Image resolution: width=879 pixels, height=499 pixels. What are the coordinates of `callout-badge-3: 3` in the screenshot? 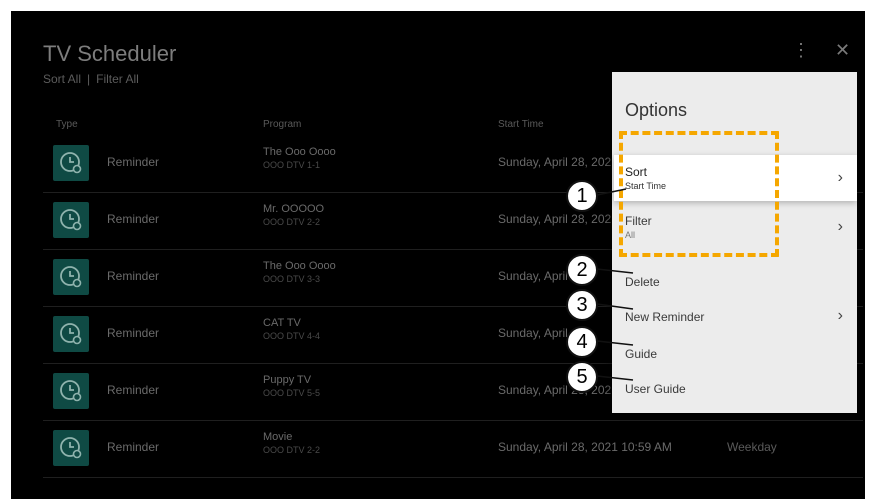 It's located at (582, 305).